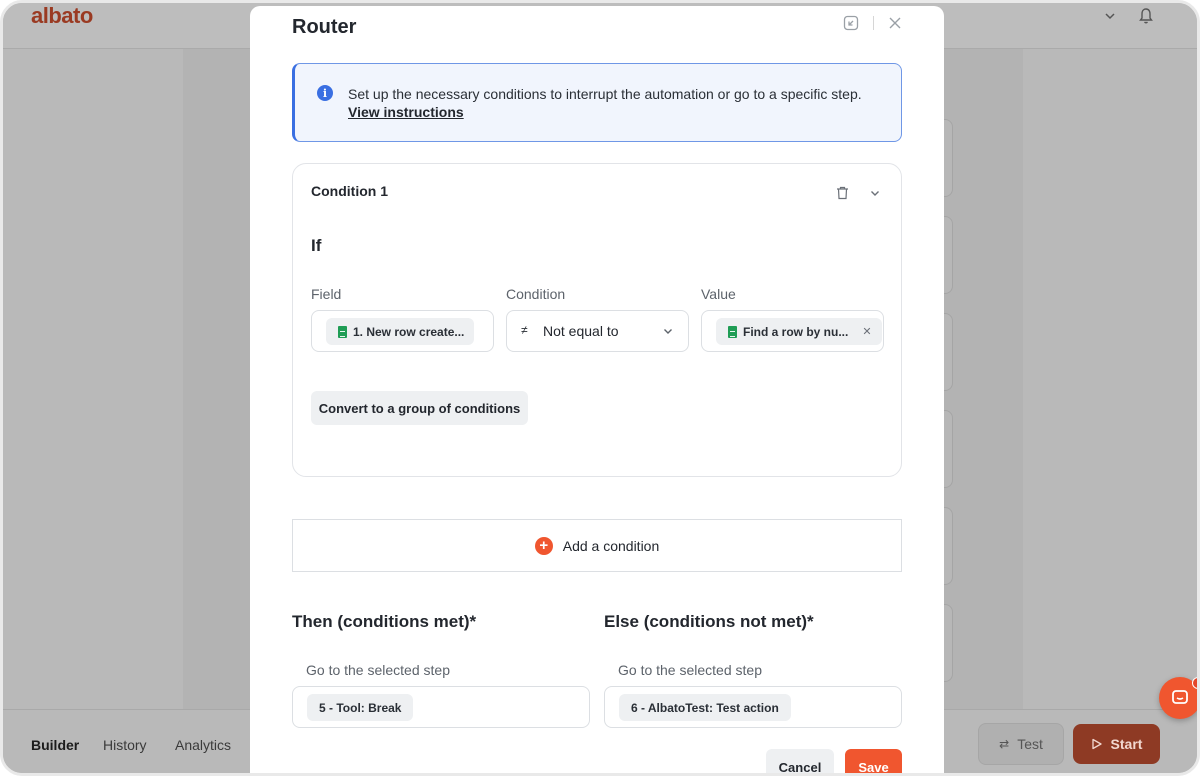  I want to click on close-icon, so click(895, 23).